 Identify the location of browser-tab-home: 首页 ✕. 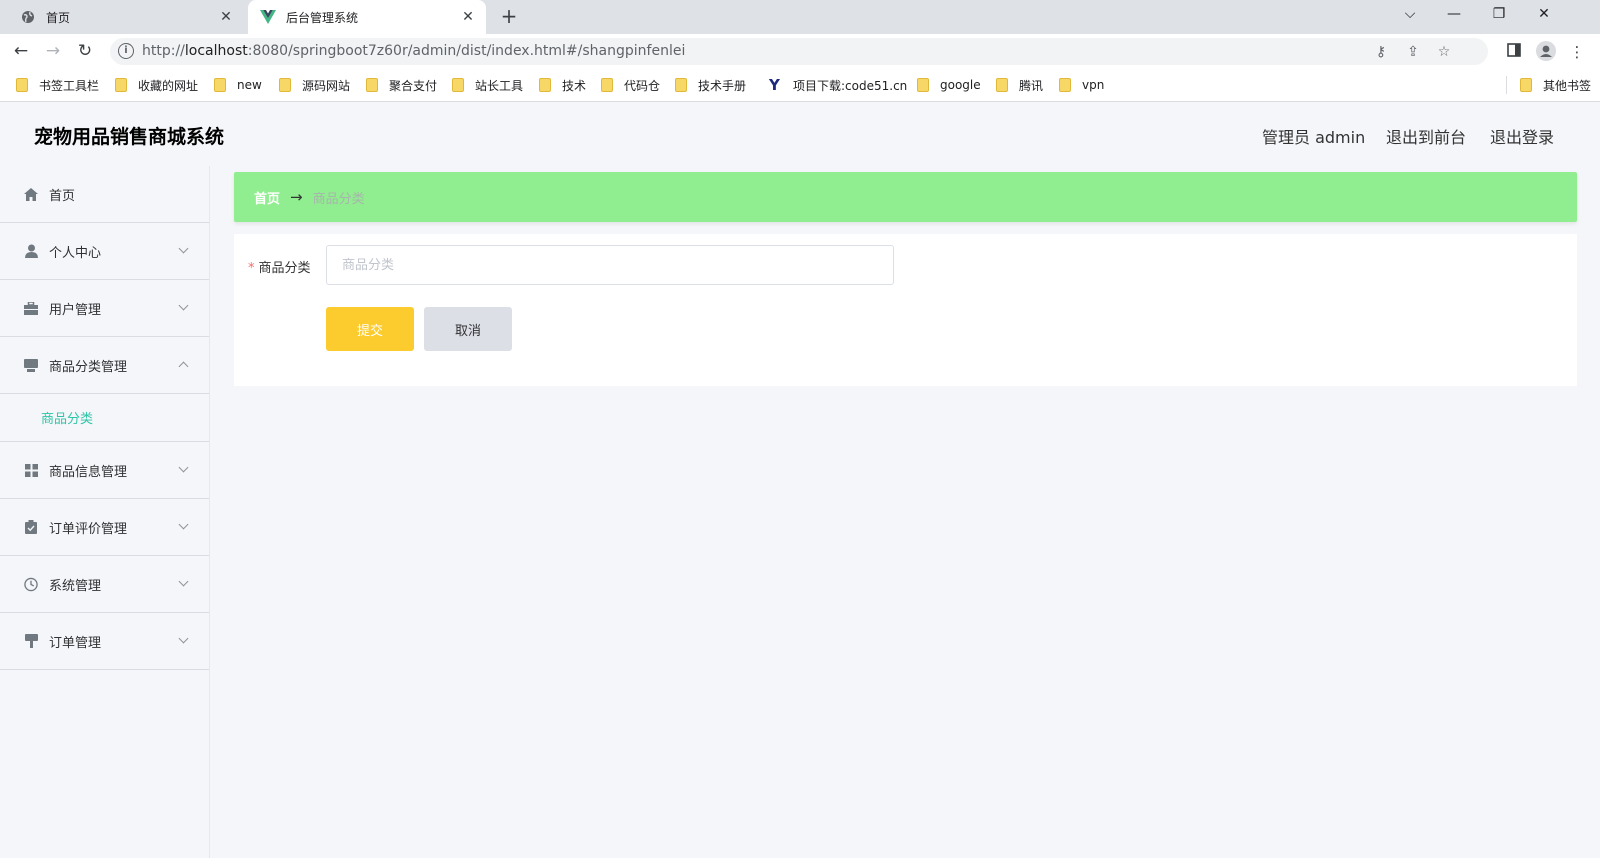
(126, 17).